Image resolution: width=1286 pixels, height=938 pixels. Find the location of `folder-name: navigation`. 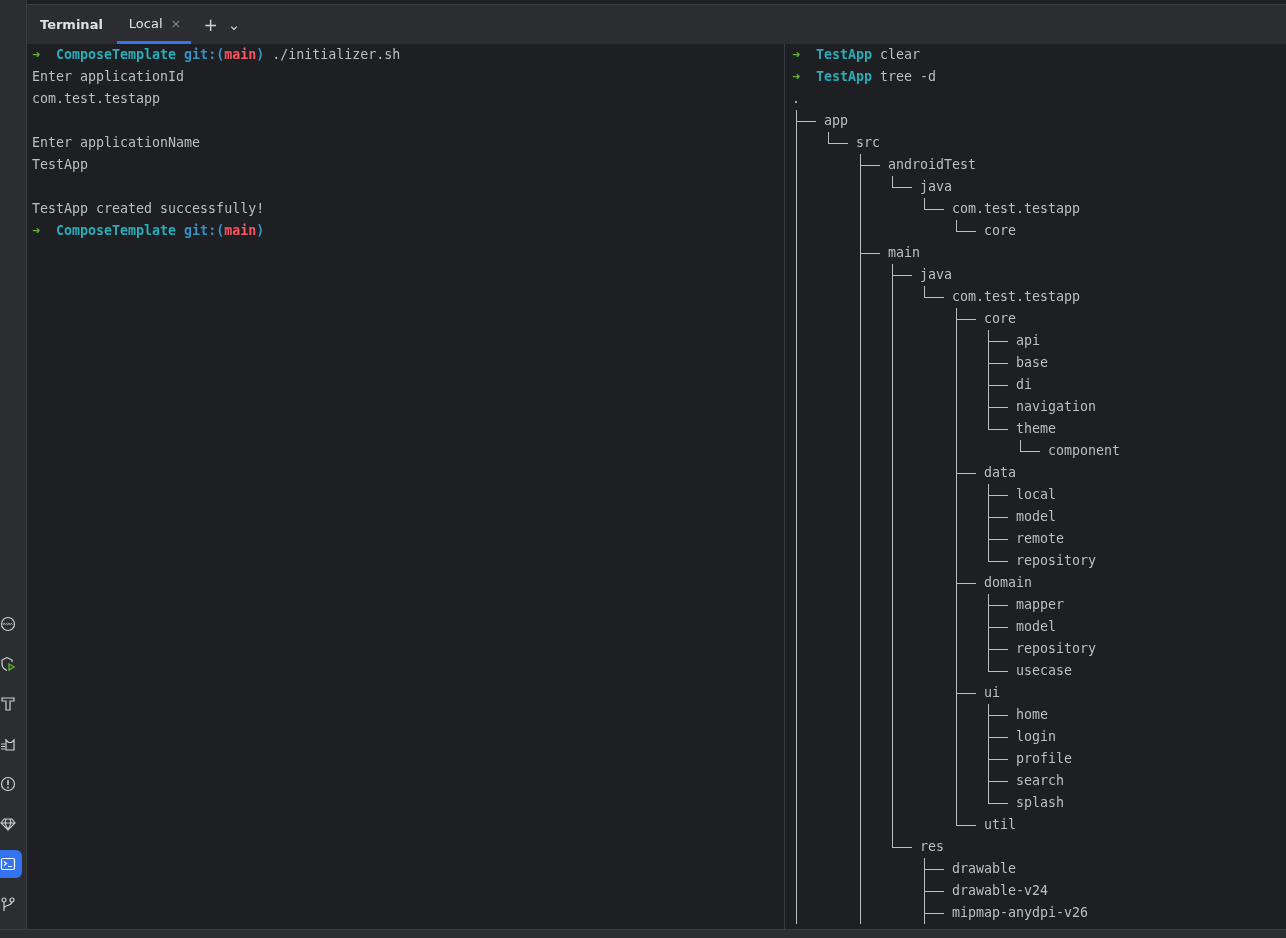

folder-name: navigation is located at coordinates (1056, 407).